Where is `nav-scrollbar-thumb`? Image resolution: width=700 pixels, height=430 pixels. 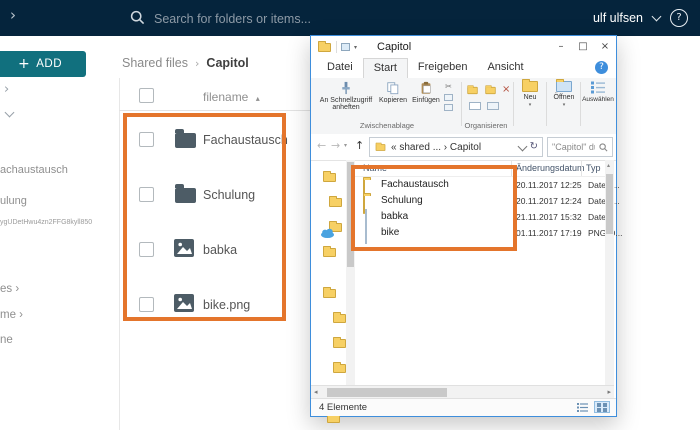
nav-scrollbar-thumb is located at coordinates (350, 214).